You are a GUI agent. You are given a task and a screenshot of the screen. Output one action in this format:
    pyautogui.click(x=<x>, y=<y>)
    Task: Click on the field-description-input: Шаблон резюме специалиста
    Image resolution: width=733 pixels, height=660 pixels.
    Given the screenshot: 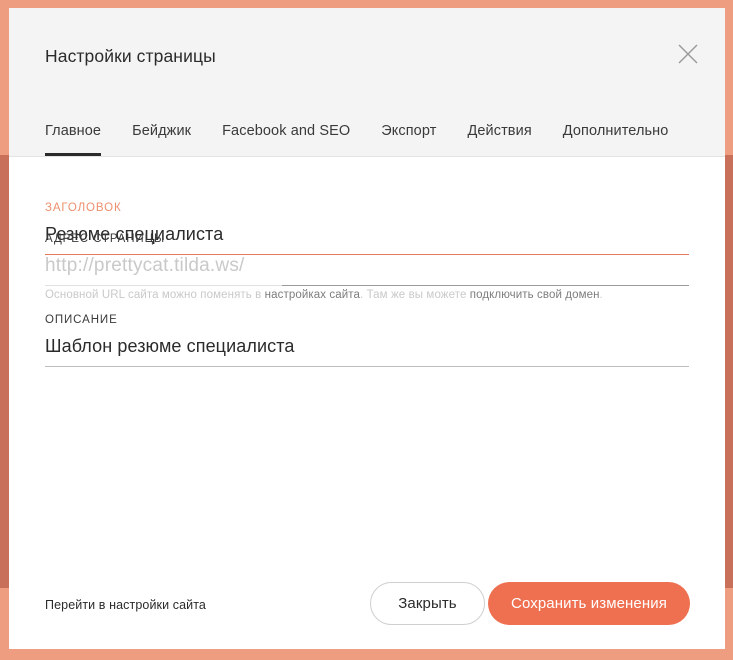 What is the action you would take?
    pyautogui.click(x=367, y=346)
    